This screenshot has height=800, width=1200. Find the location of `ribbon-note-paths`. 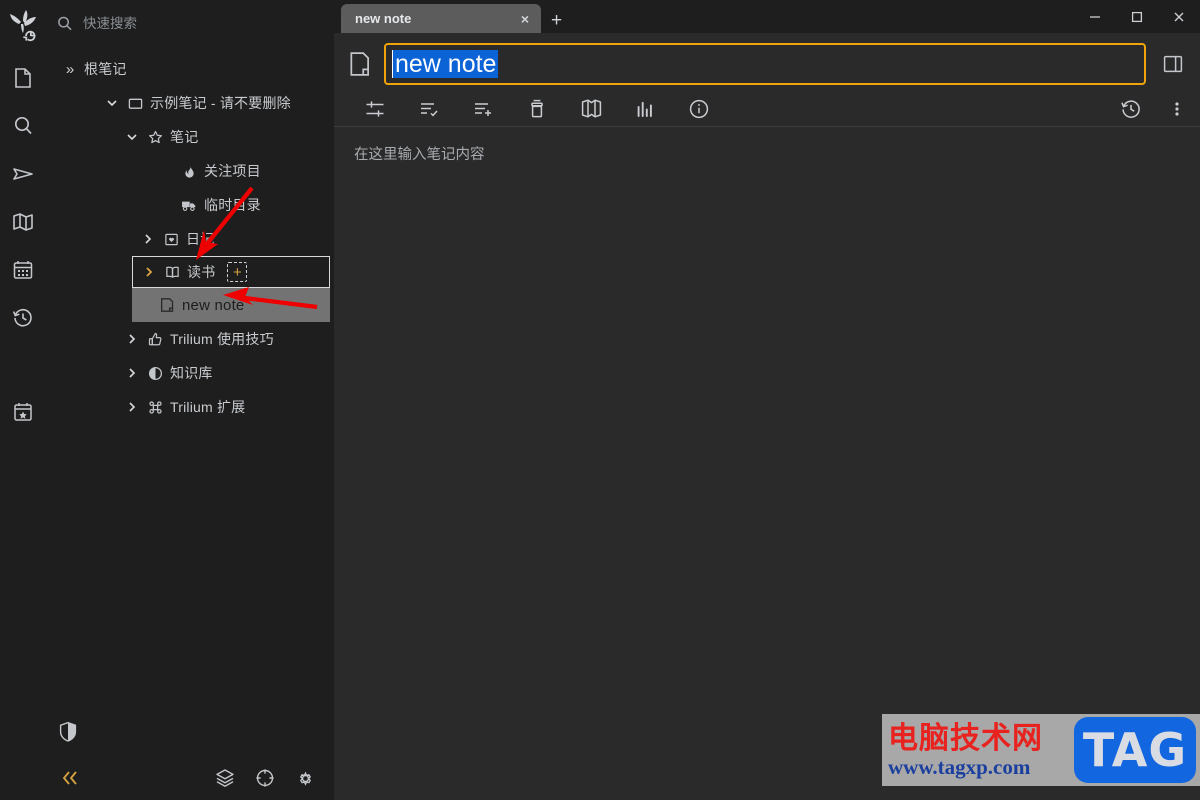

ribbon-note-paths is located at coordinates (537, 109).